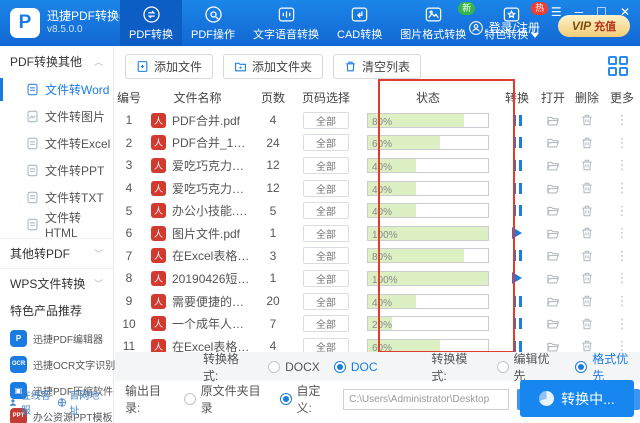 This screenshot has height=423, width=640. Describe the element at coordinates (594, 26) in the screenshot. I see `vip-recharge-button: VIP 充值` at that location.